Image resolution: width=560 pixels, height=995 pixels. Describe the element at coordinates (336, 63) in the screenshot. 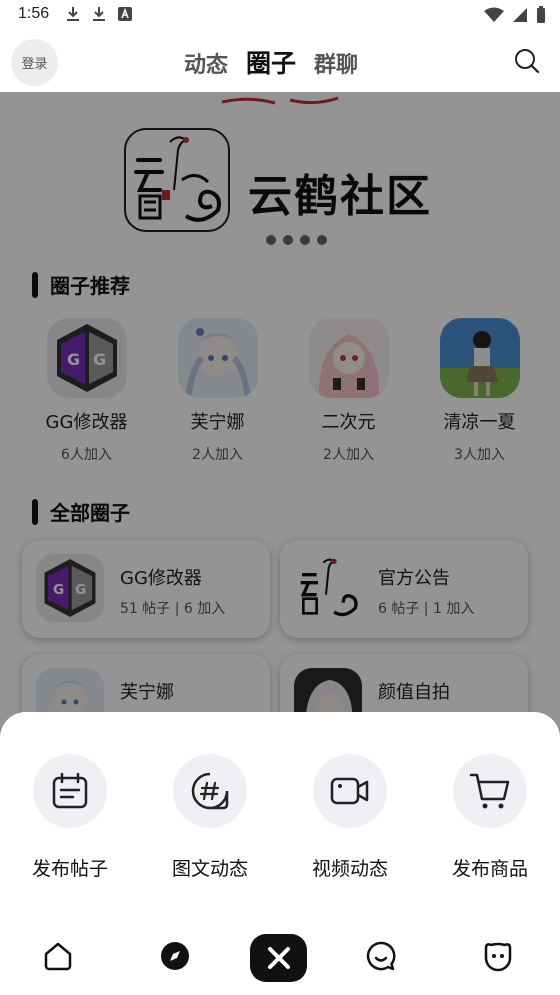

I see `tab-qunliao: 群聊` at that location.